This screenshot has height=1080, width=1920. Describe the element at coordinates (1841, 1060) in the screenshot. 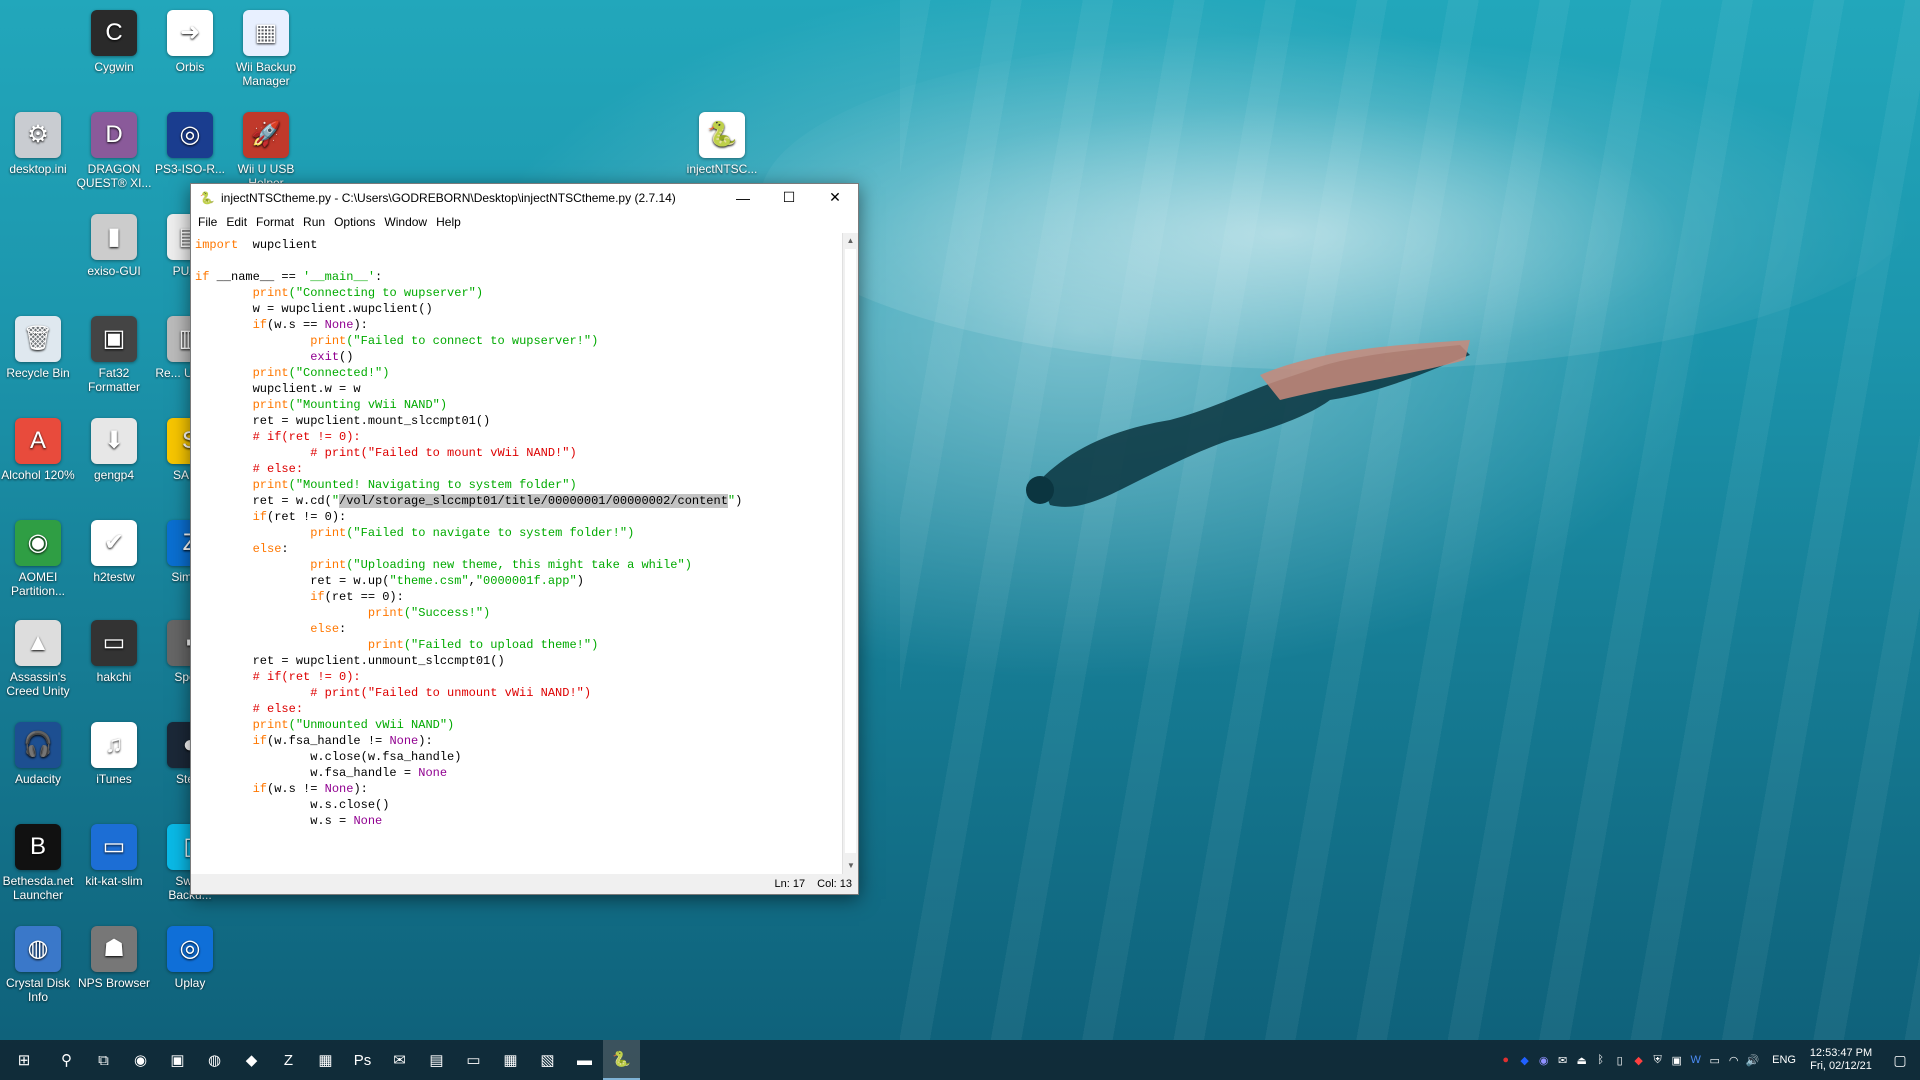

I see `clock: 12:53:47 PM Fri, 02/12/21` at that location.